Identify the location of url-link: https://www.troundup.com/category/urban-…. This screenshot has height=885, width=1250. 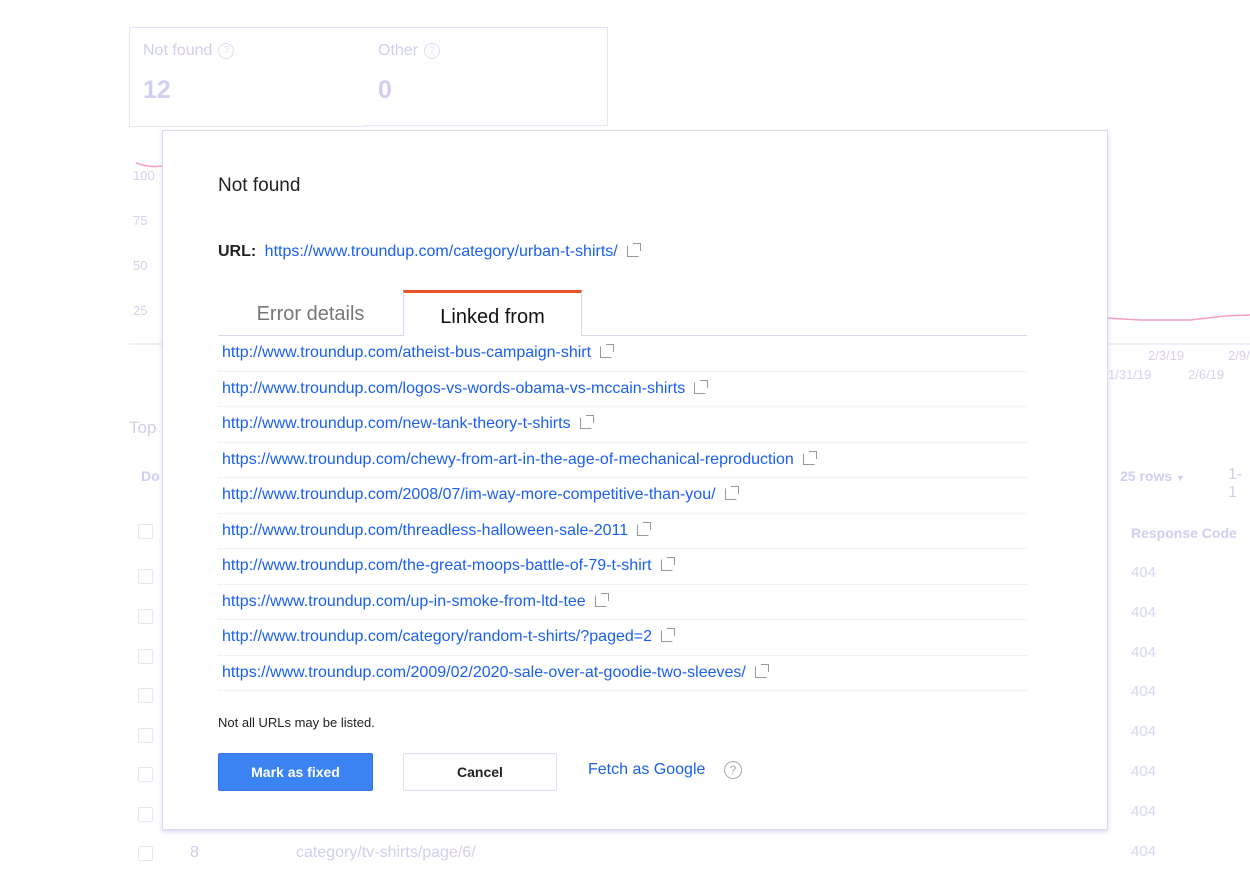
(441, 251).